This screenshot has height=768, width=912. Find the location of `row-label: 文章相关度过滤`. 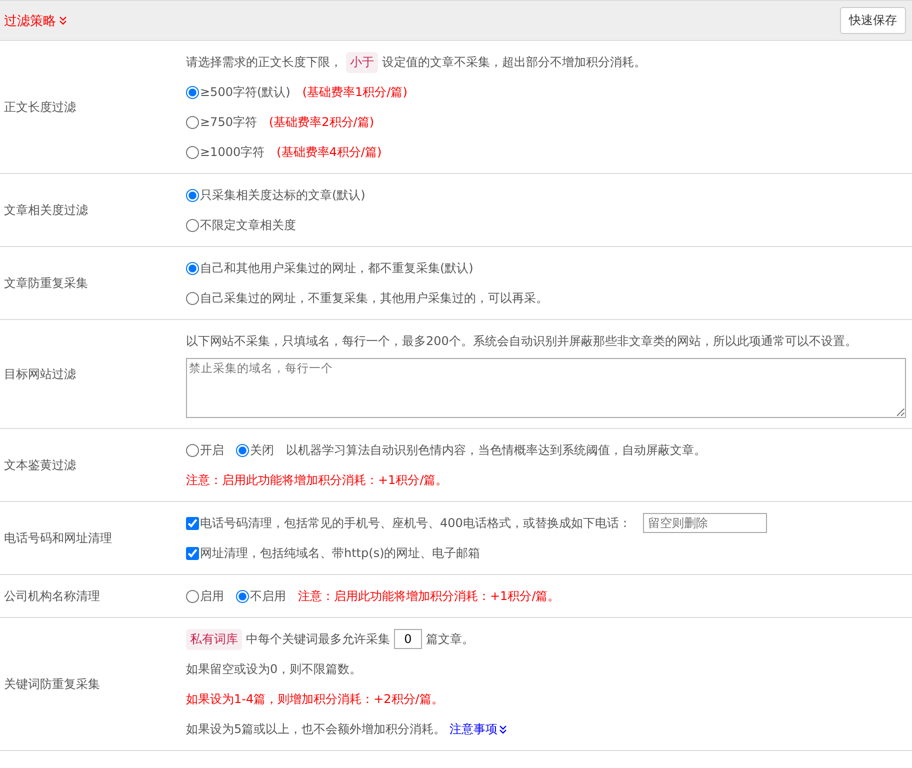

row-label: 文章相关度过滤 is located at coordinates (46, 210).